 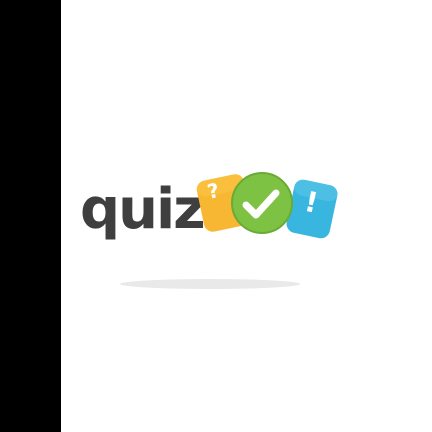 What do you see at coordinates (312, 209) in the screenshot?
I see `exclamation-badge: !` at bounding box center [312, 209].